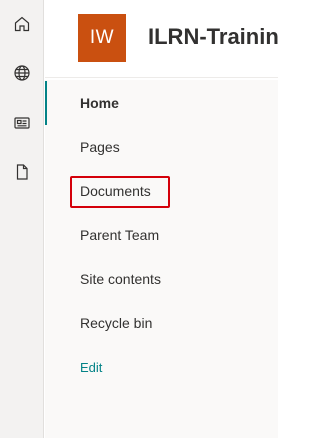 Image resolution: width=320 pixels, height=438 pixels. I want to click on site-logo: IW, so click(102, 38).